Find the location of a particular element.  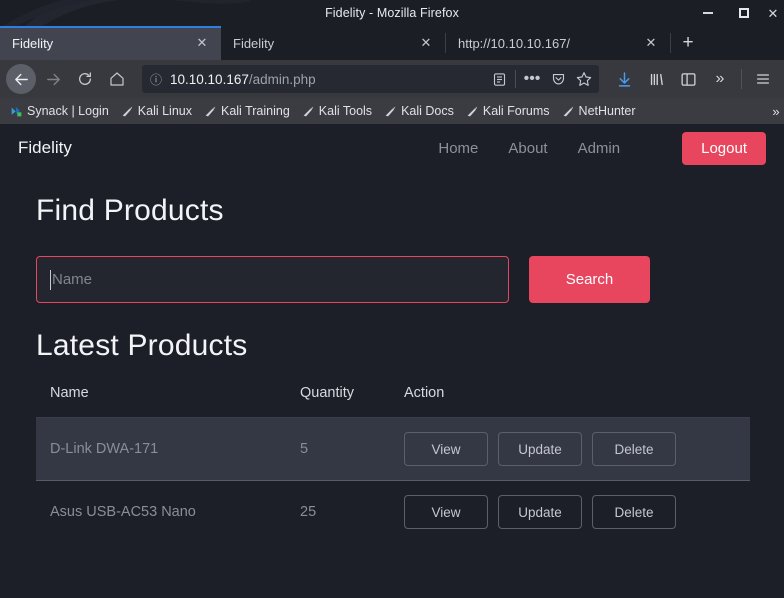

bookmark-label: Synack | Login is located at coordinates (68, 111).